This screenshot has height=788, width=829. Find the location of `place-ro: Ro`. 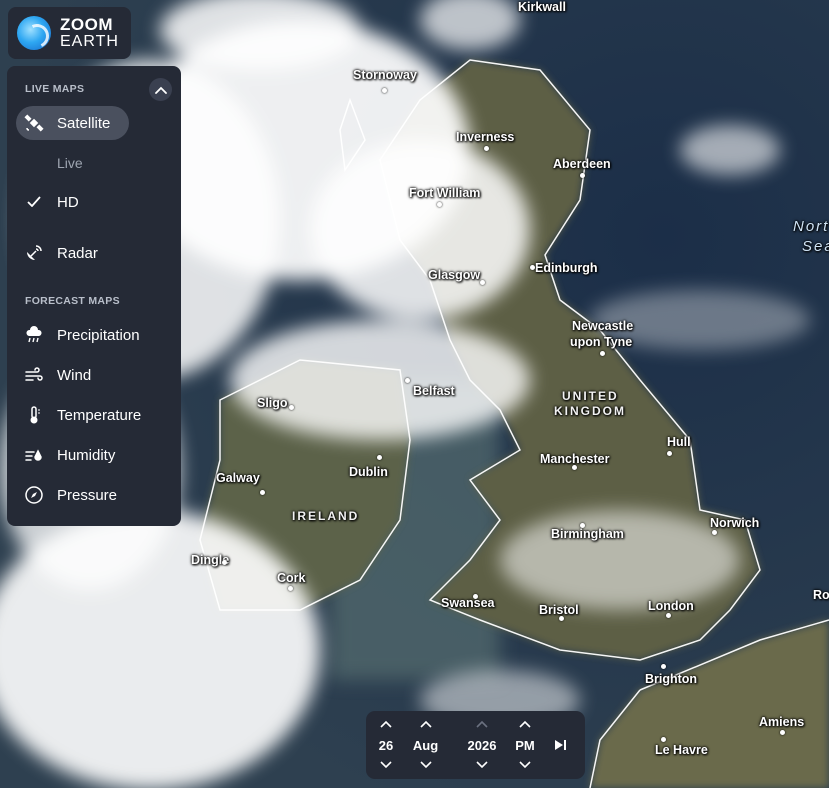

place-ro: Ro is located at coordinates (821, 595).